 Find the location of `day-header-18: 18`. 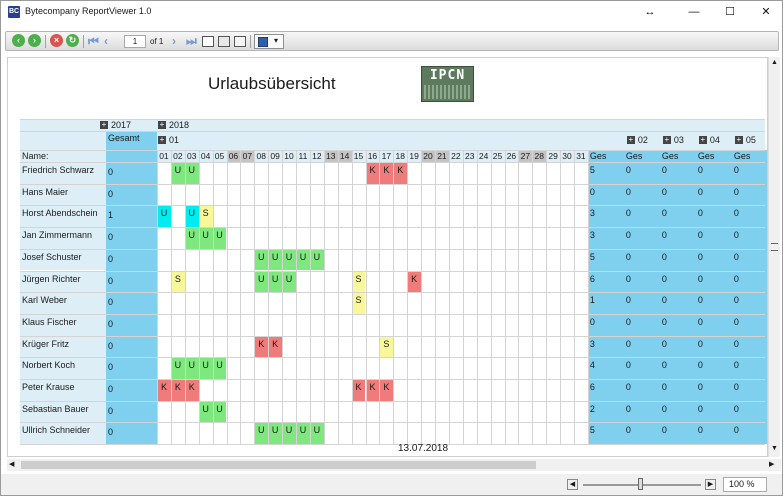

day-header-18: 18 is located at coordinates (400, 156).